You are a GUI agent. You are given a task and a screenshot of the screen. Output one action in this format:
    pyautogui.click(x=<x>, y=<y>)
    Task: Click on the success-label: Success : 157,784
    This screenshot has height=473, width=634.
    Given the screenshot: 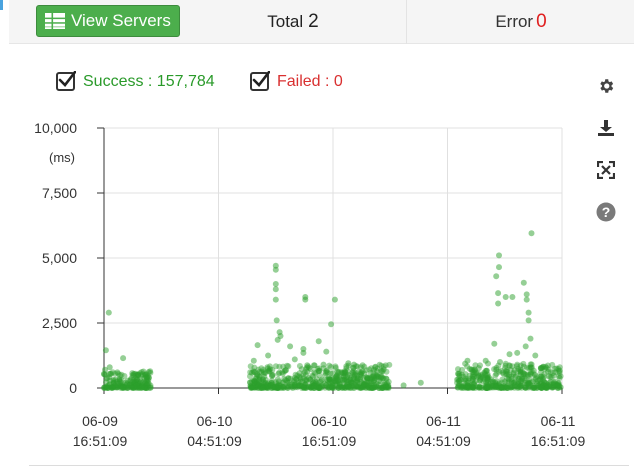 What is the action you would take?
    pyautogui.click(x=149, y=81)
    